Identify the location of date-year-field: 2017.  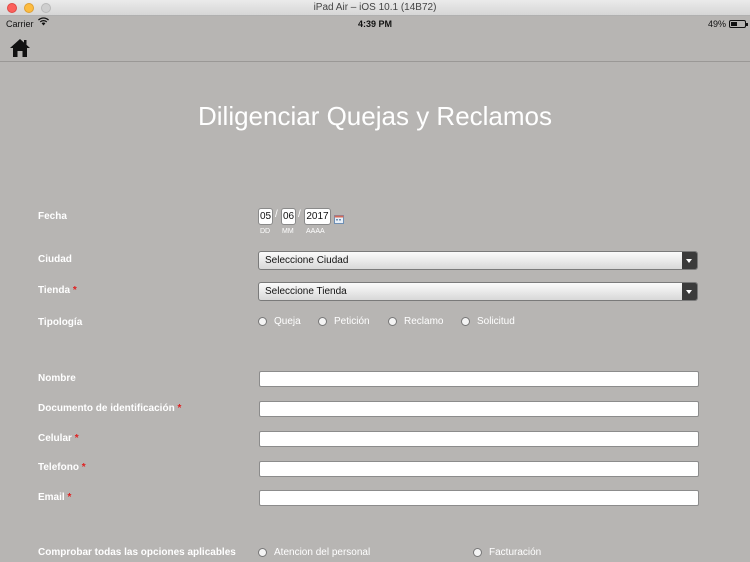
(317, 216).